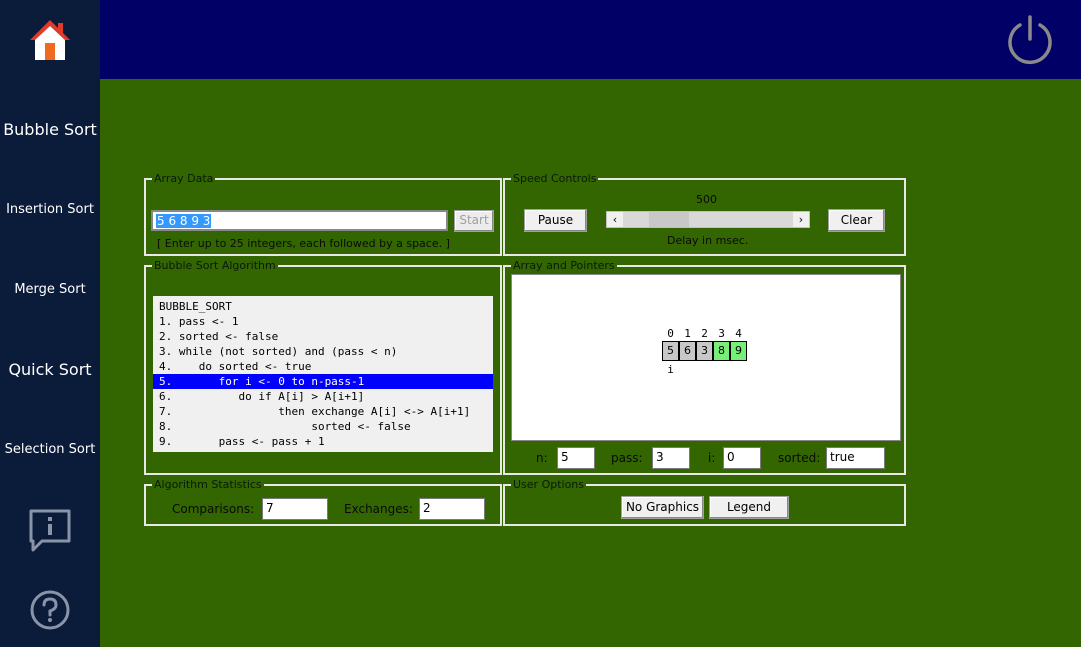 Image resolution: width=1081 pixels, height=647 pixels. Describe the element at coordinates (219, 336) in the screenshot. I see `code-line: 2. sorted <- false` at that location.